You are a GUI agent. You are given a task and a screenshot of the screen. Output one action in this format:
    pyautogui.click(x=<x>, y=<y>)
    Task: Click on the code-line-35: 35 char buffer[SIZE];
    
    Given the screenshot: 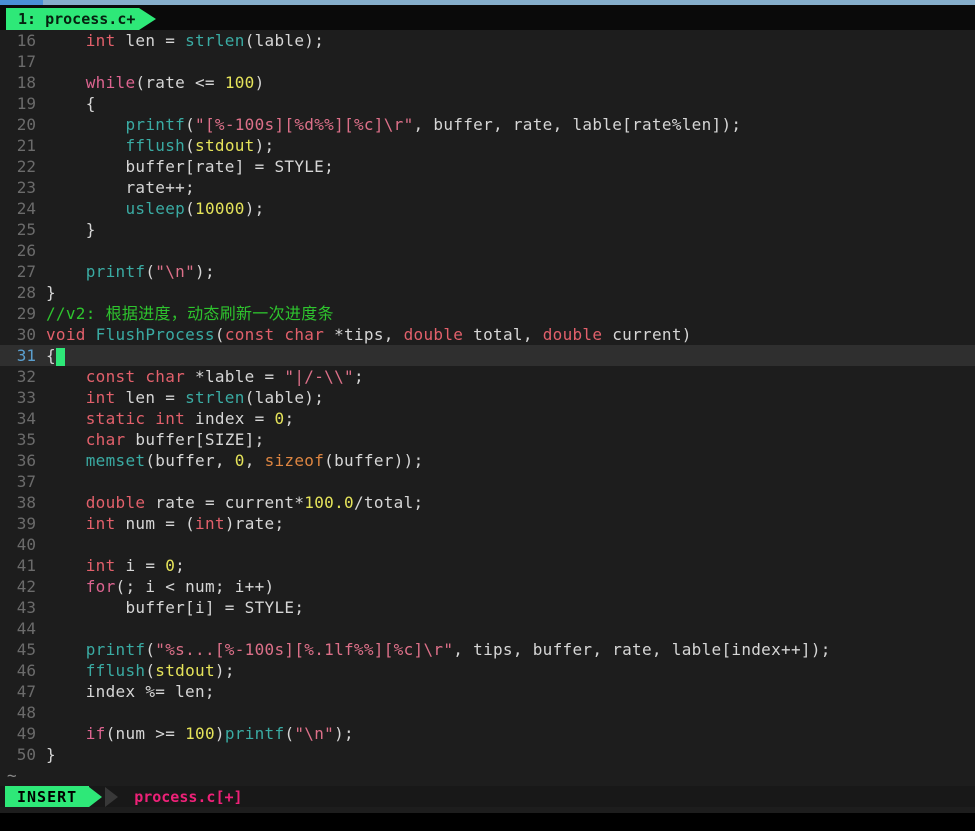 What is the action you would take?
    pyautogui.click(x=487, y=439)
    